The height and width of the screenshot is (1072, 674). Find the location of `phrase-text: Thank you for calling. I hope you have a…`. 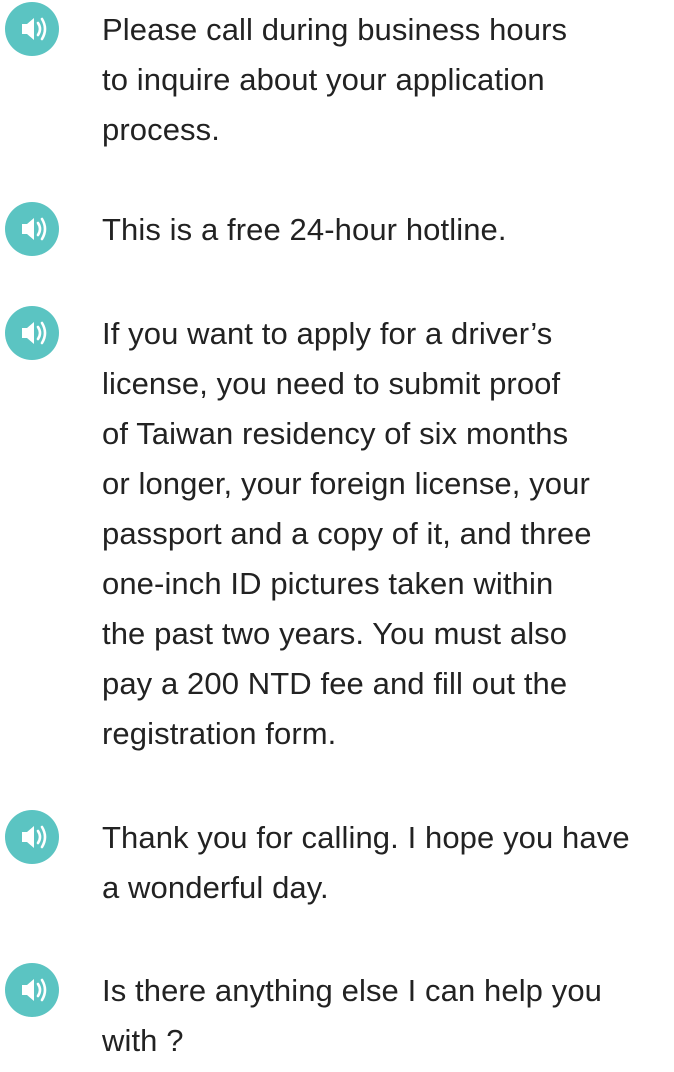

phrase-text: Thank you for calling. I hope you have a… is located at coordinates (366, 862).